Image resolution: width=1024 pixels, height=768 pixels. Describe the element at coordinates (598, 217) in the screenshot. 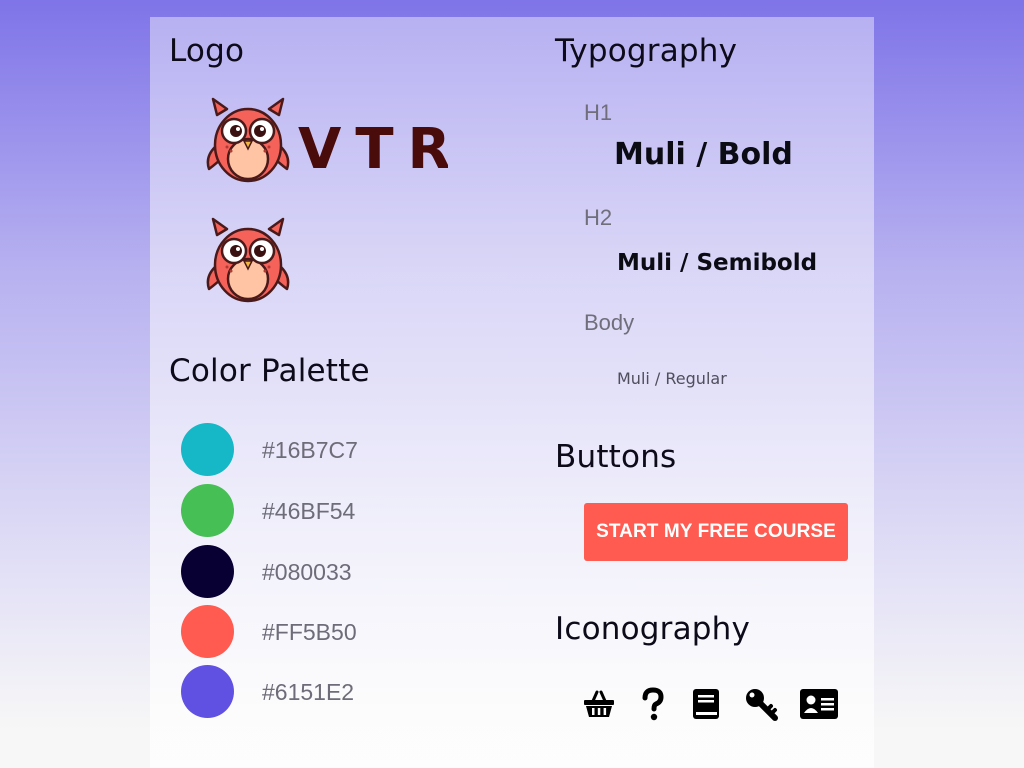

I see `h2-label: H2` at that location.